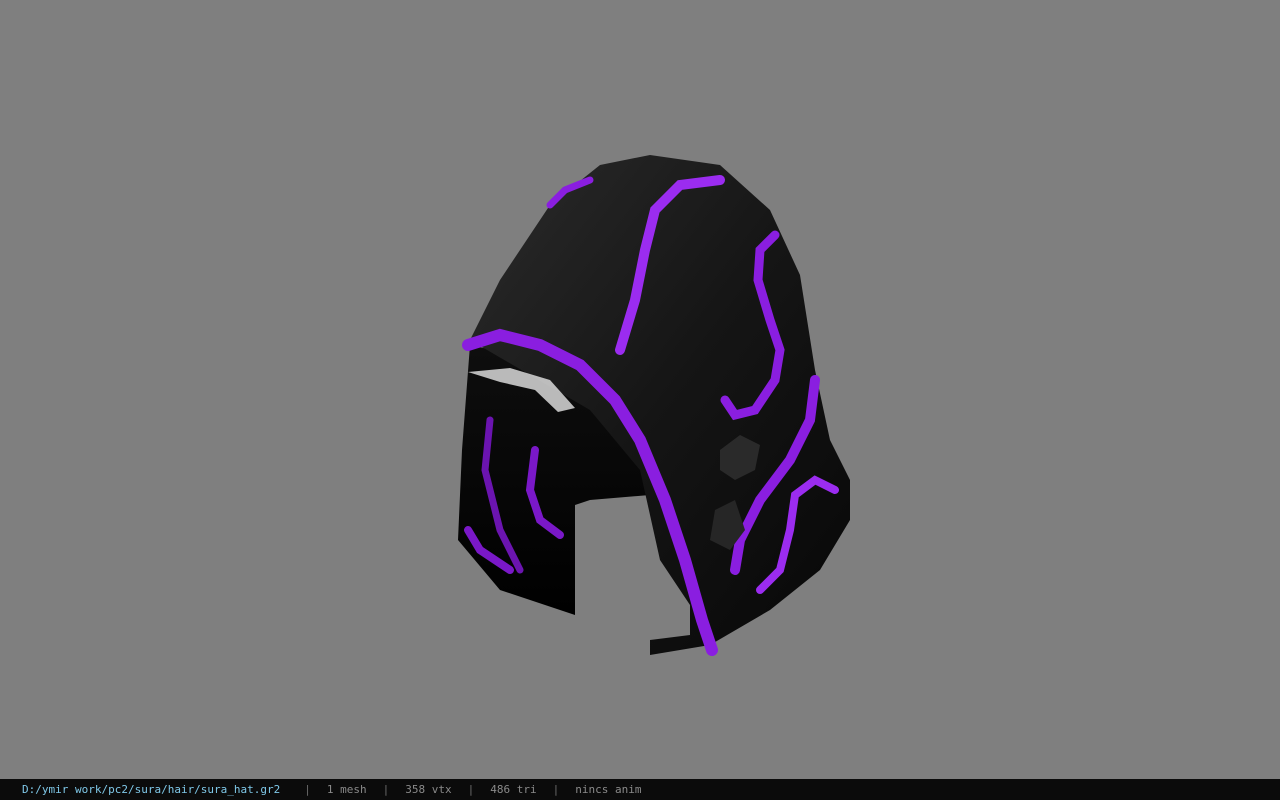 The width and height of the screenshot is (1280, 800). I want to click on mesh-count: 1 mesh, so click(346, 789).